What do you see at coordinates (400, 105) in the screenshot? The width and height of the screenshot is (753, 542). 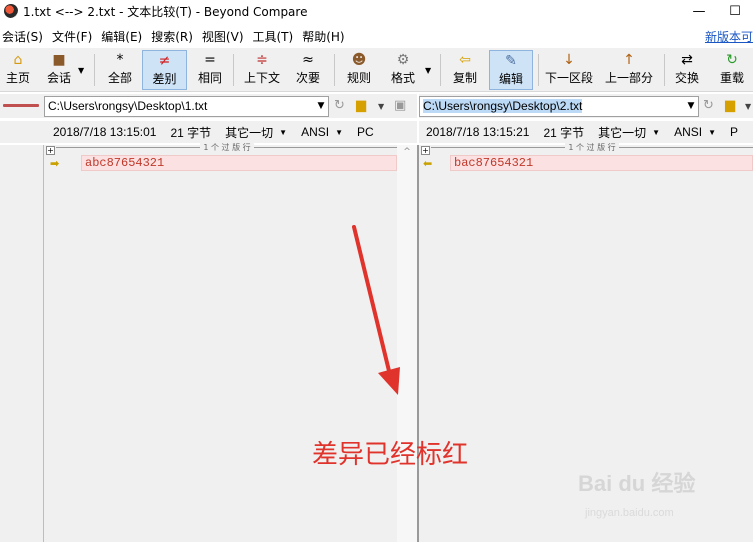 I see `left-save-icon: ▣` at bounding box center [400, 105].